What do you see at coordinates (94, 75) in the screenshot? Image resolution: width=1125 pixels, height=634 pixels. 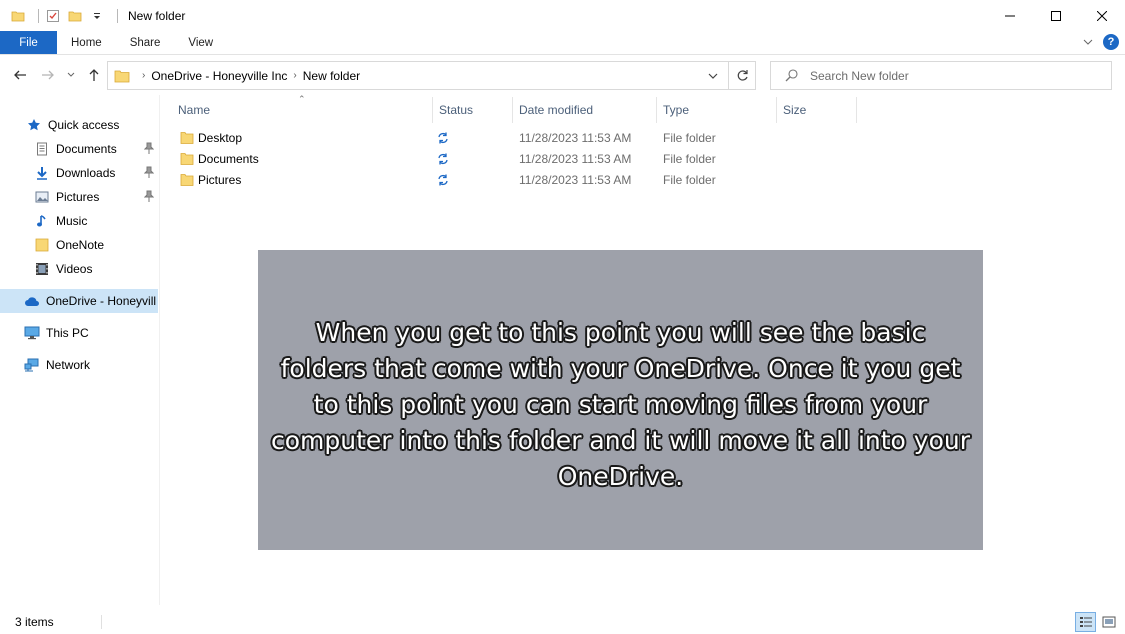 I see `up-button` at bounding box center [94, 75].